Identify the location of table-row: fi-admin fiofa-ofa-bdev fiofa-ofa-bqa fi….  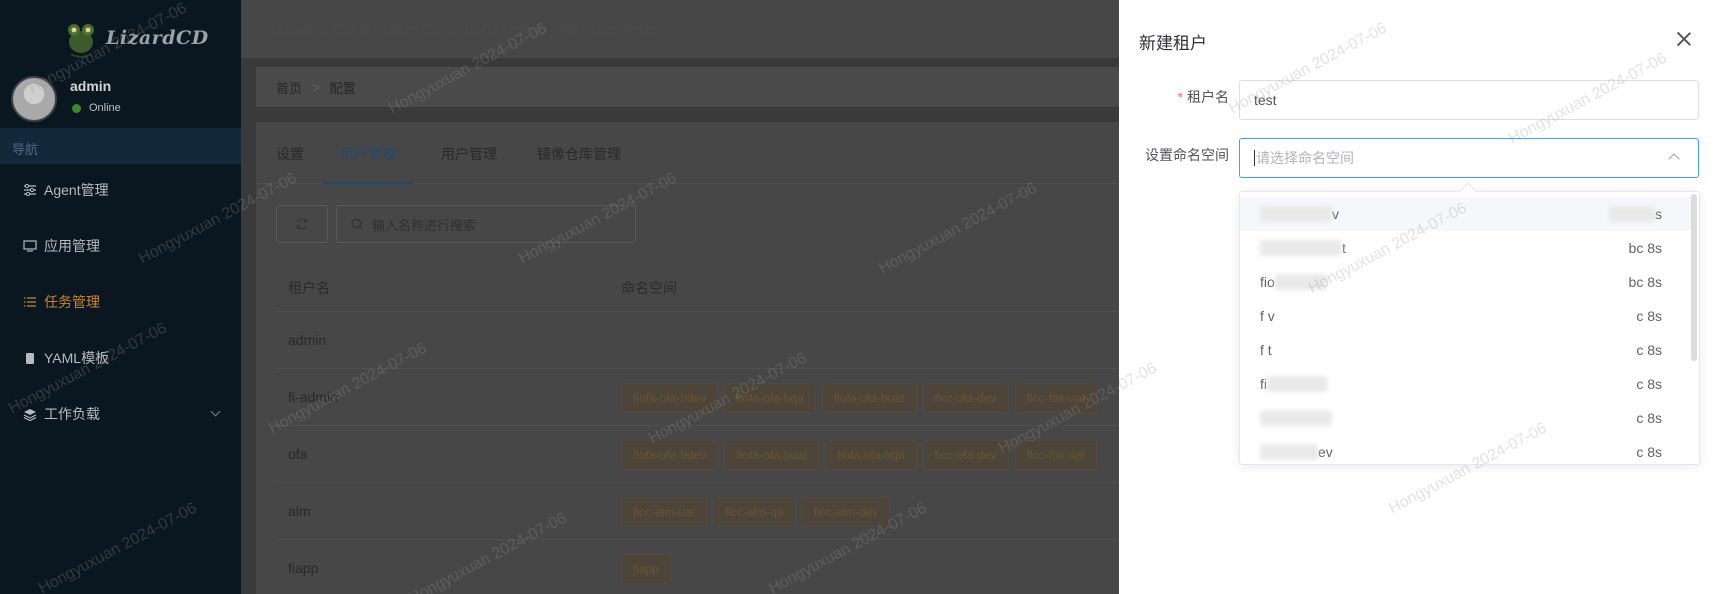
(697, 397).